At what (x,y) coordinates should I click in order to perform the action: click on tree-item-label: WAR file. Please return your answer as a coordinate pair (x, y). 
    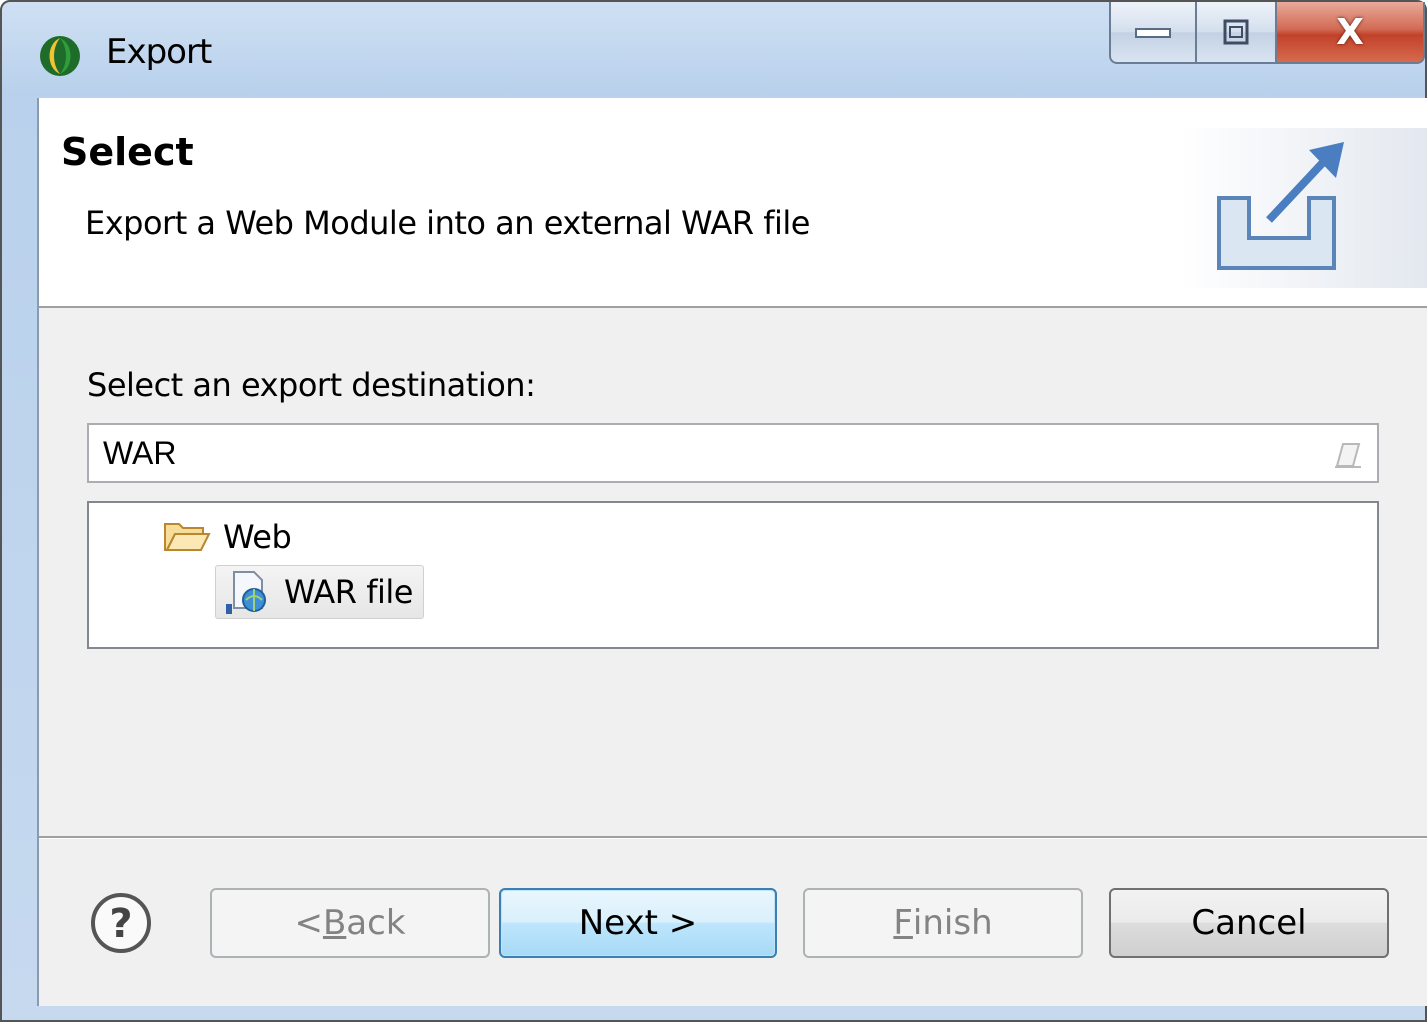
    Looking at the image, I should click on (348, 592).